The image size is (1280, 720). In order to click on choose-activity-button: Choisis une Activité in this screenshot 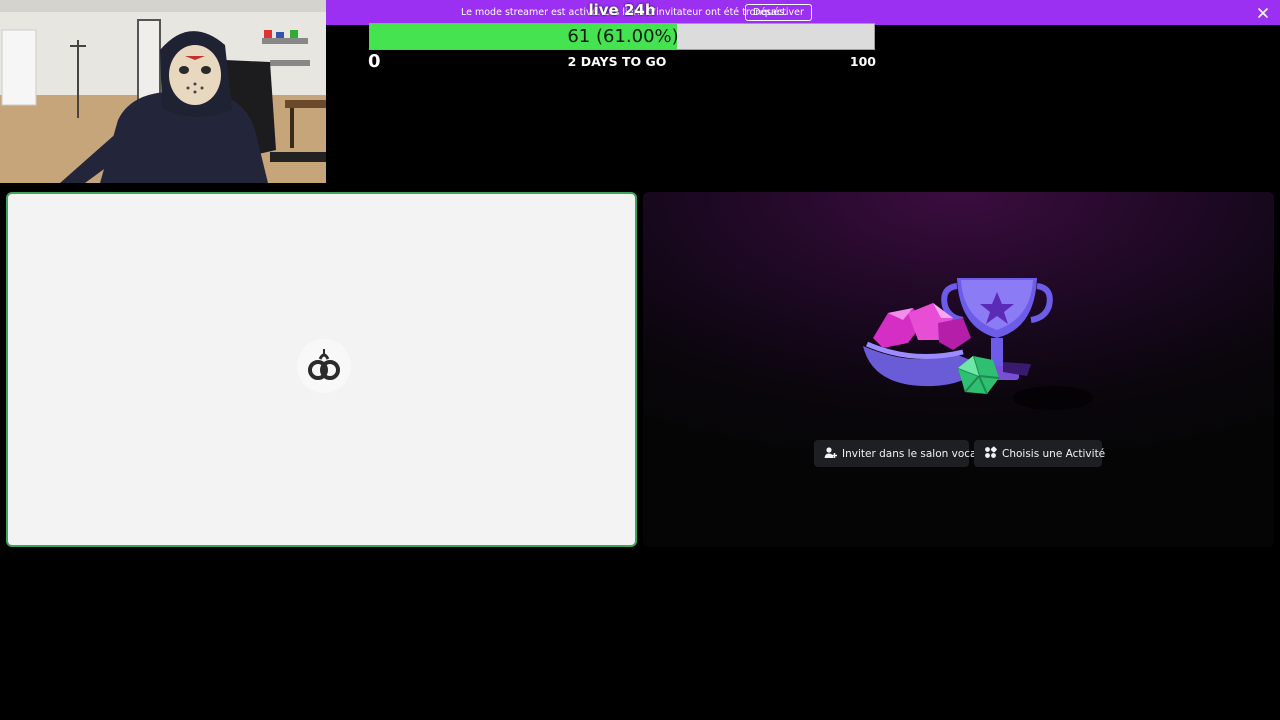, I will do `click(1040, 453)`.